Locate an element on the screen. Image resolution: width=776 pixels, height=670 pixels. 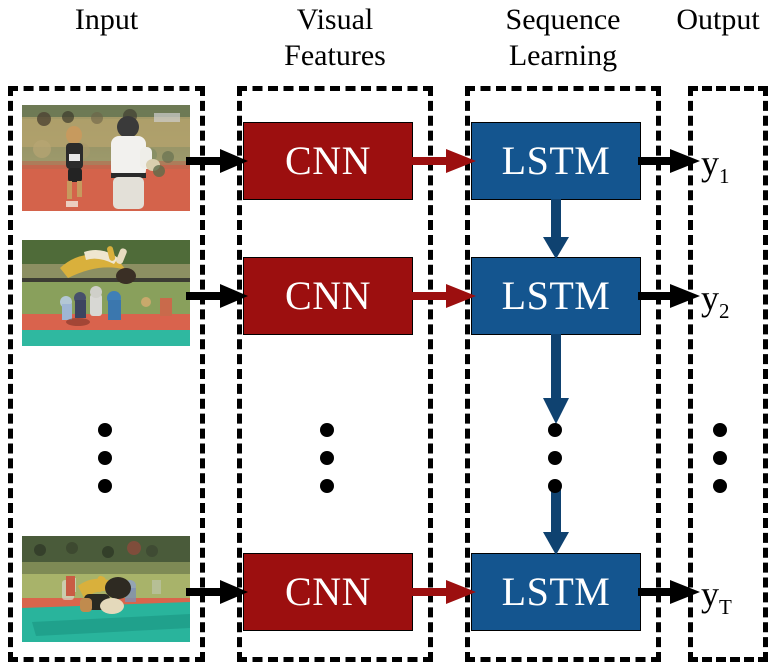
column-header-input: Input is located at coordinates (106, 19).